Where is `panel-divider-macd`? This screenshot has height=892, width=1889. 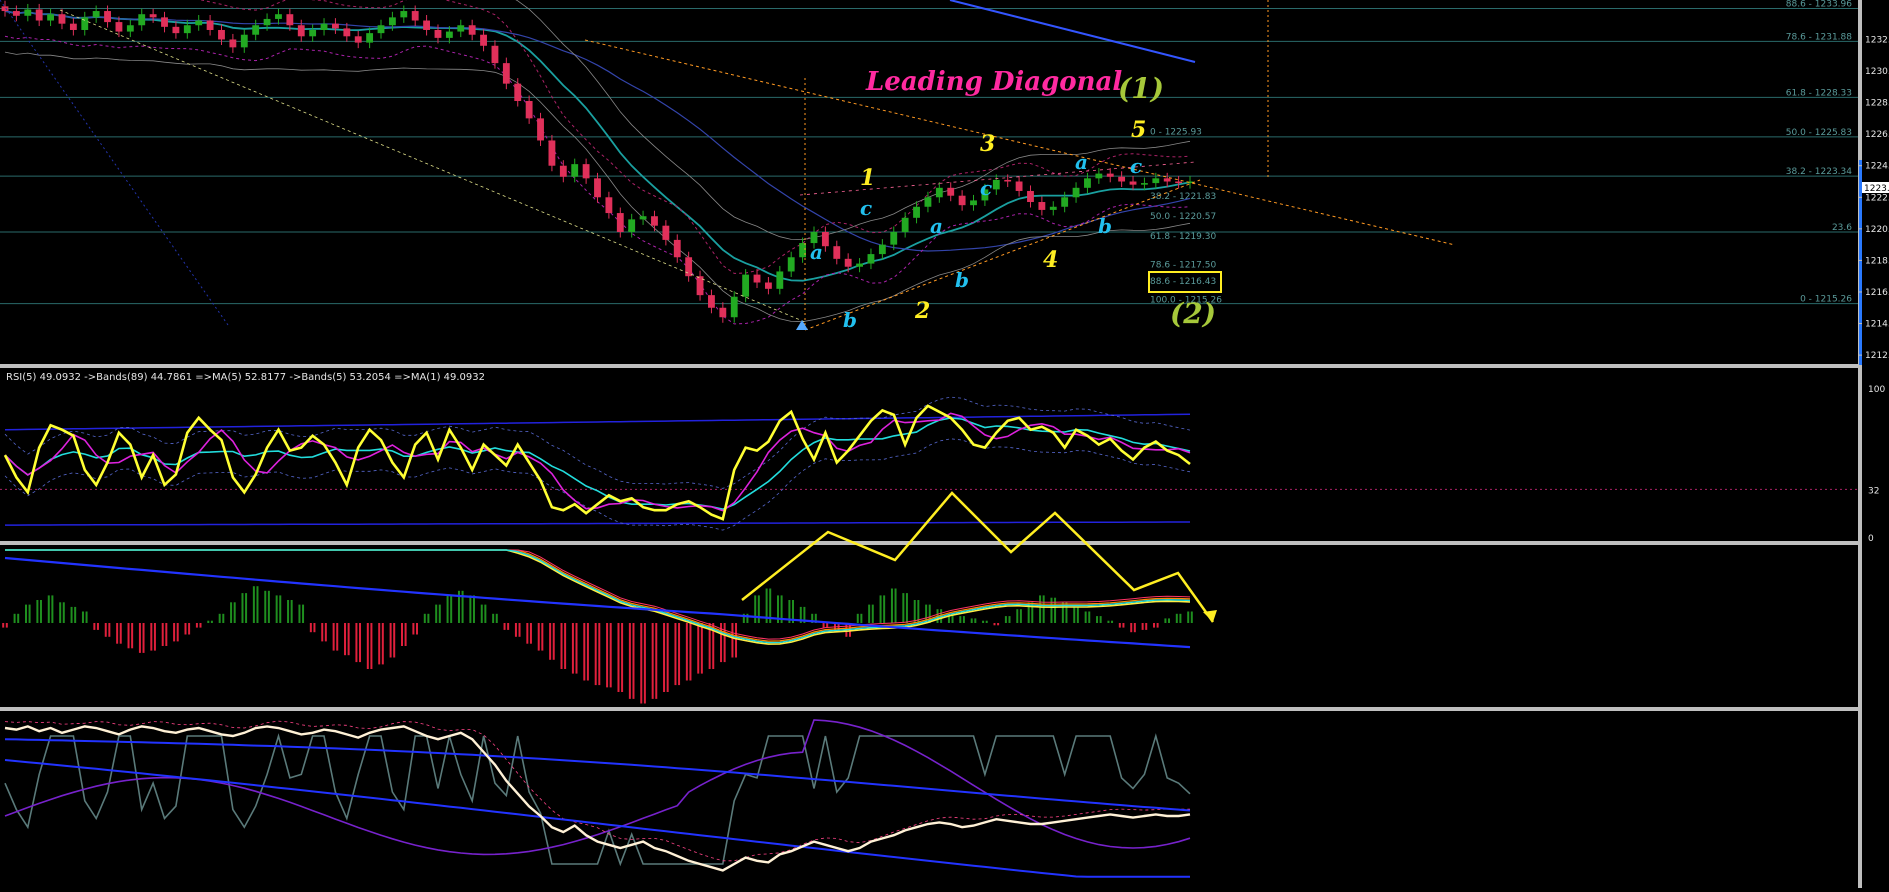 panel-divider-macd is located at coordinates (931, 543).